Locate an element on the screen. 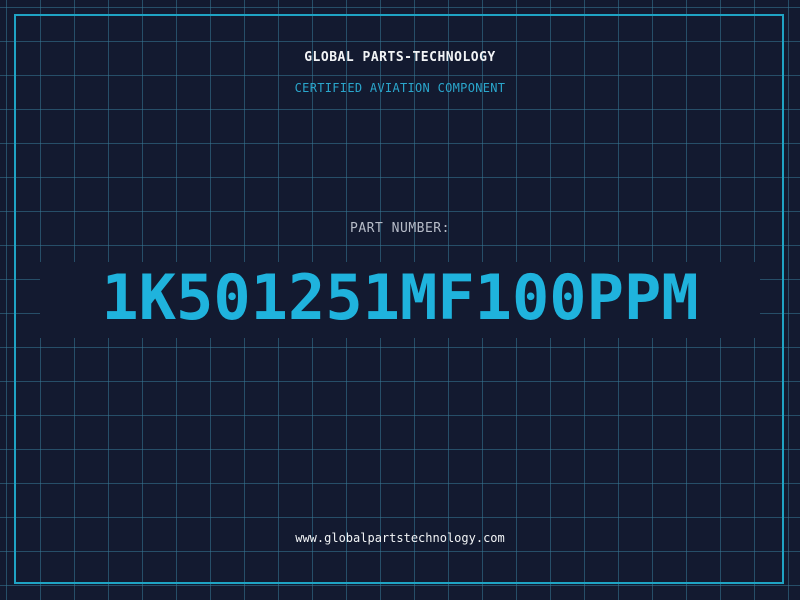  part-number-value: 1K501251MF100PPM is located at coordinates (400, 297).